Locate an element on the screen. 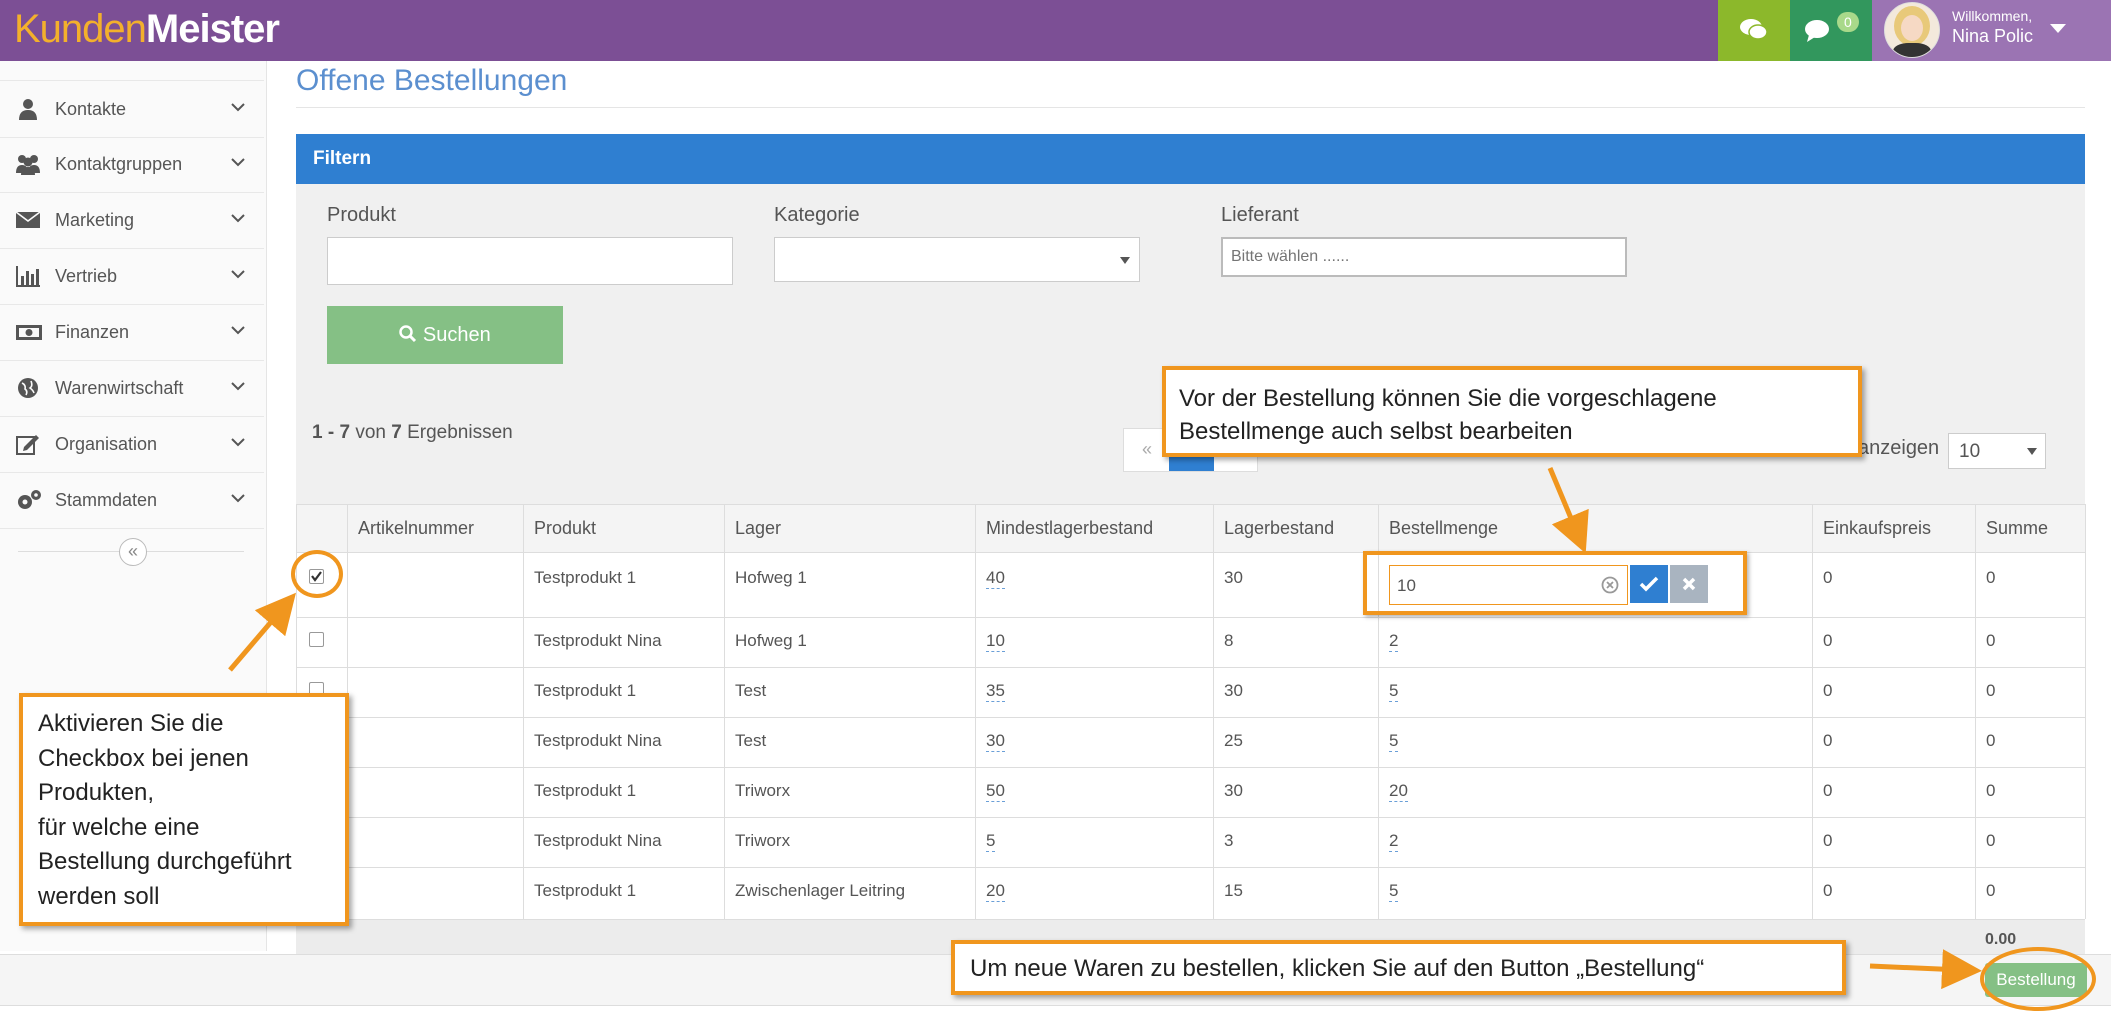  arrow-to-checkbox is located at coordinates (262, 632).